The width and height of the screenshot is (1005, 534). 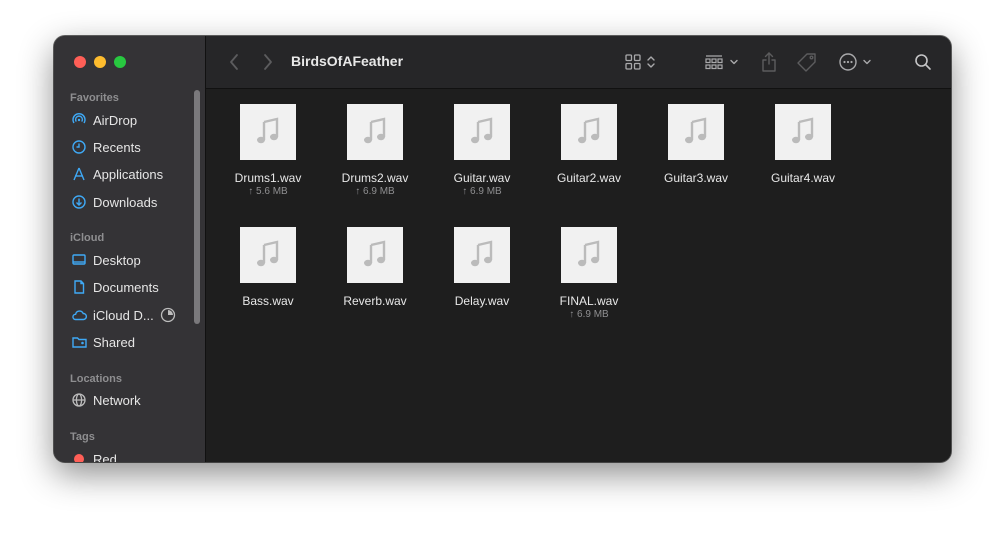 I want to click on sidebar-item-recents: Recents, so click(x=133, y=147).